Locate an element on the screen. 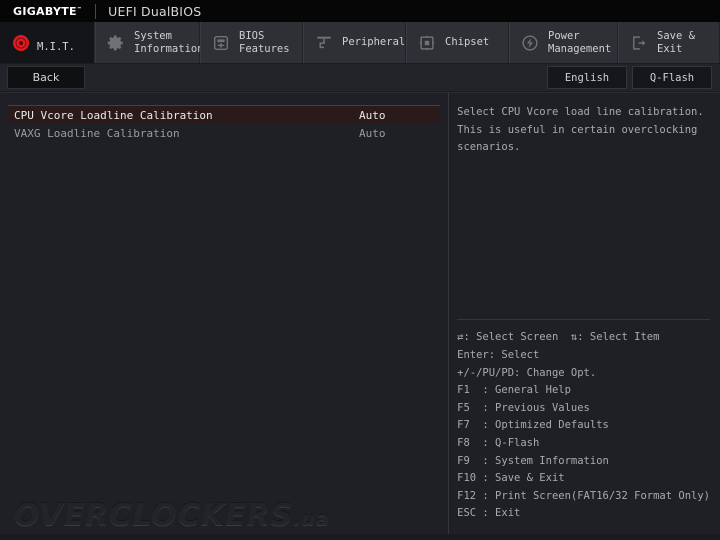 The image size is (720, 540). legend-line: F1 : General Help is located at coordinates (514, 390).